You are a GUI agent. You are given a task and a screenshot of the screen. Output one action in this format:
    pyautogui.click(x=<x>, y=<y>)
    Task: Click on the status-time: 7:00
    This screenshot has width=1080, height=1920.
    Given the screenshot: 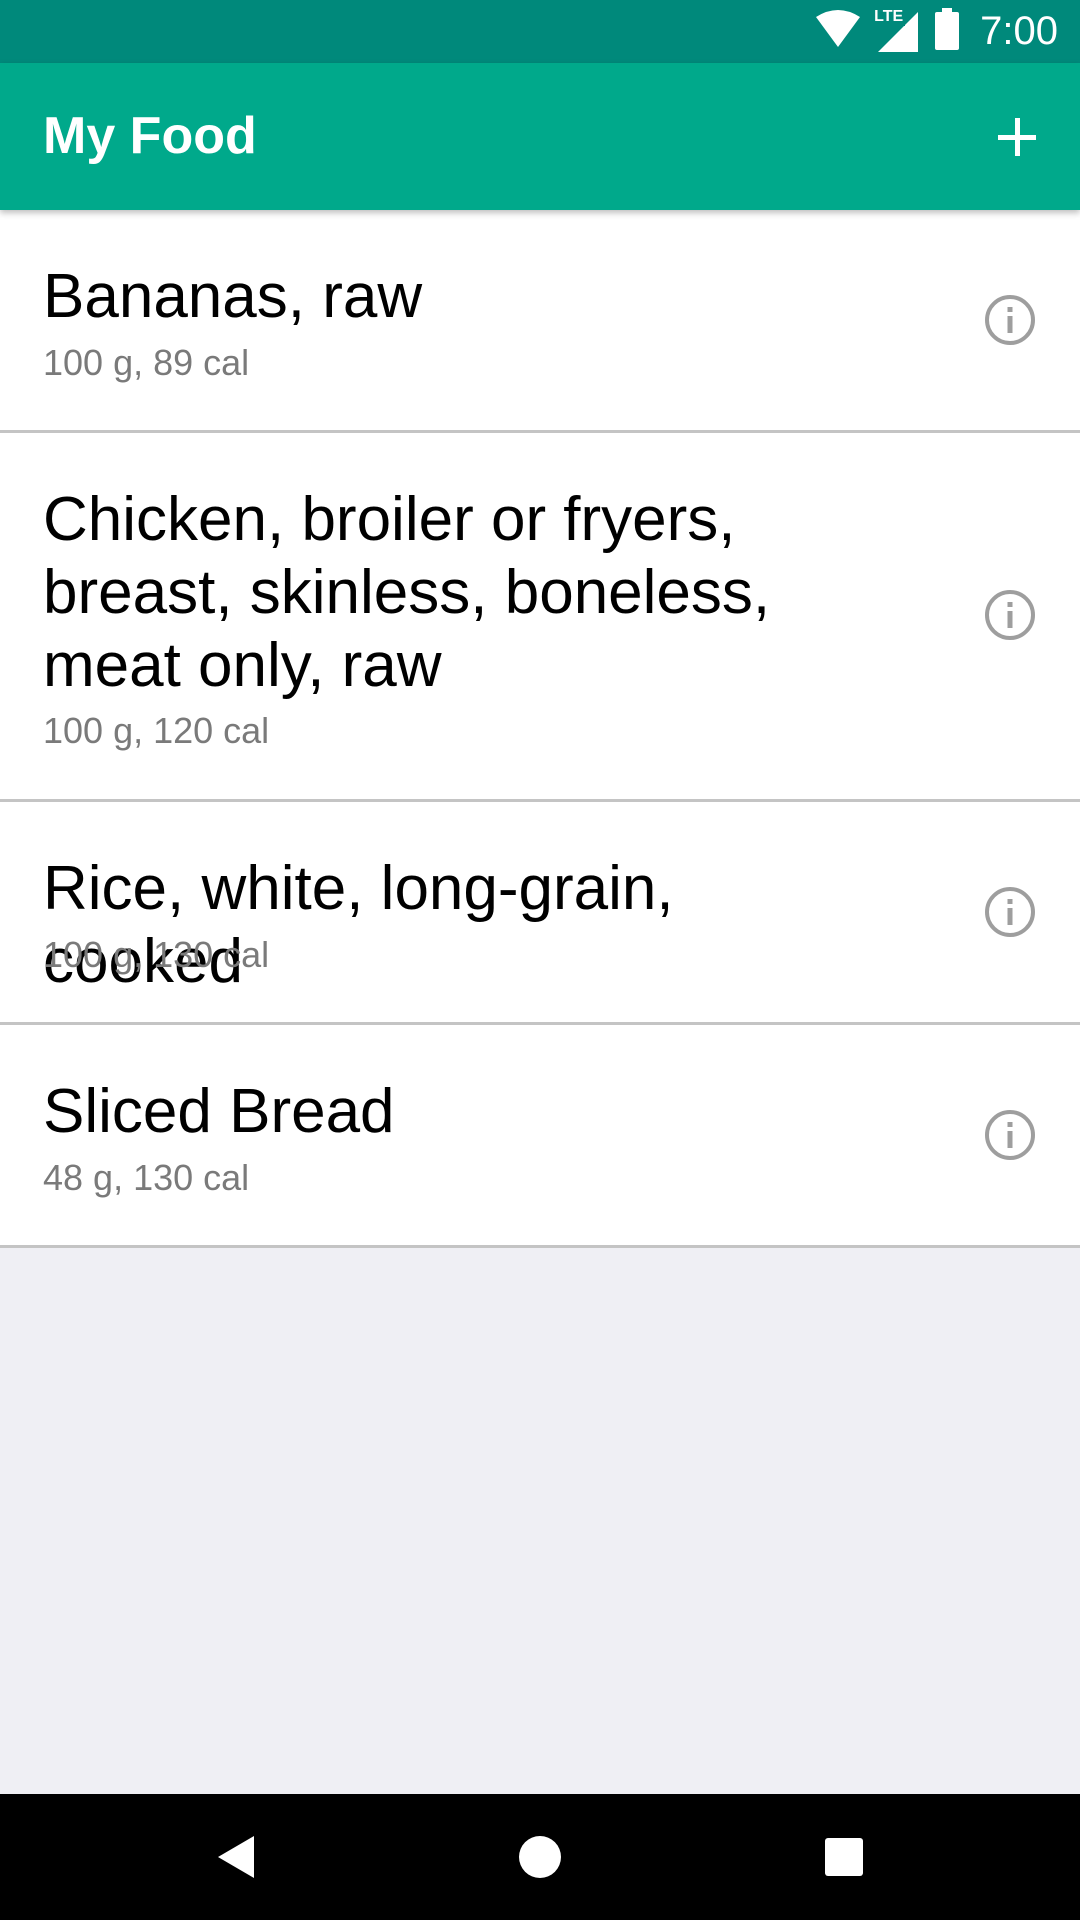 What is the action you would take?
    pyautogui.click(x=1019, y=31)
    